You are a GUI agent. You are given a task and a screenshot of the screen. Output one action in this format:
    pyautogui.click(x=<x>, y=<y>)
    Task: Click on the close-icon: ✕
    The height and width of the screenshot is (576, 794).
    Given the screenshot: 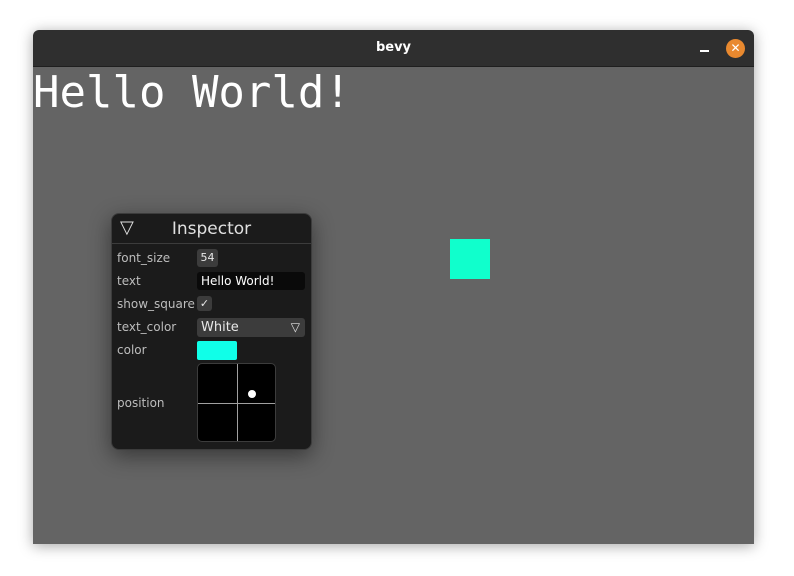 What is the action you would take?
    pyautogui.click(x=735, y=48)
    